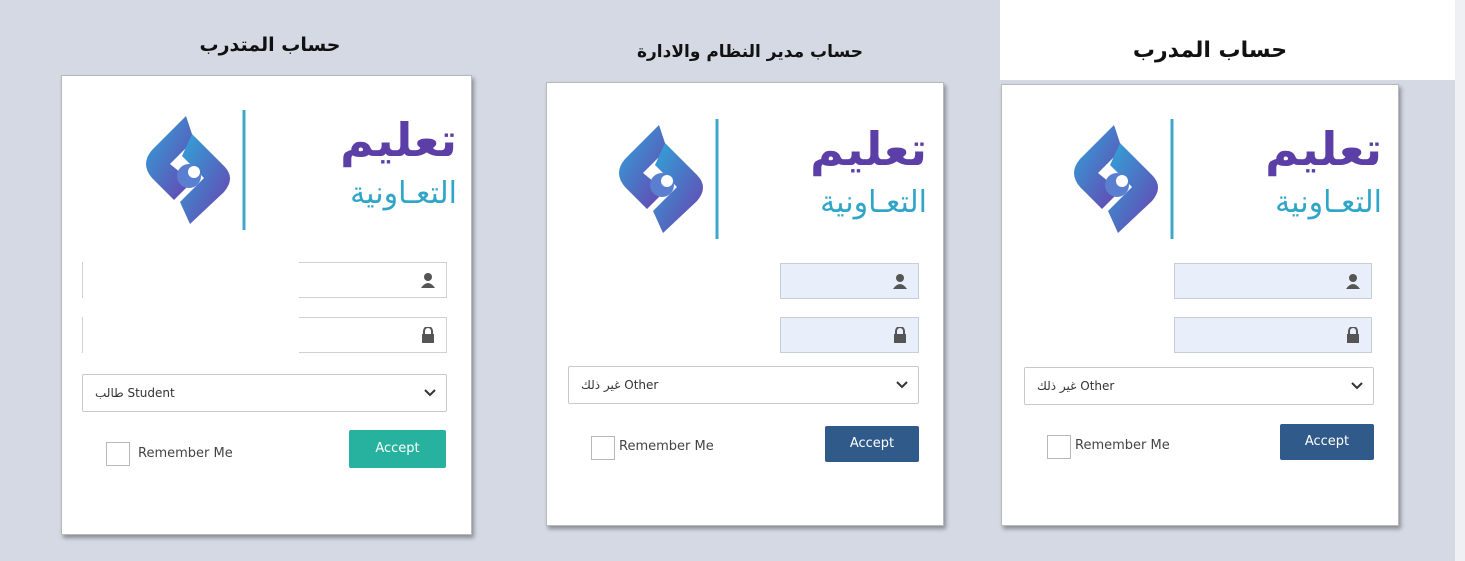 The width and height of the screenshot is (1465, 561). What do you see at coordinates (264, 393) in the screenshot?
I see `role-select: طالب Student` at bounding box center [264, 393].